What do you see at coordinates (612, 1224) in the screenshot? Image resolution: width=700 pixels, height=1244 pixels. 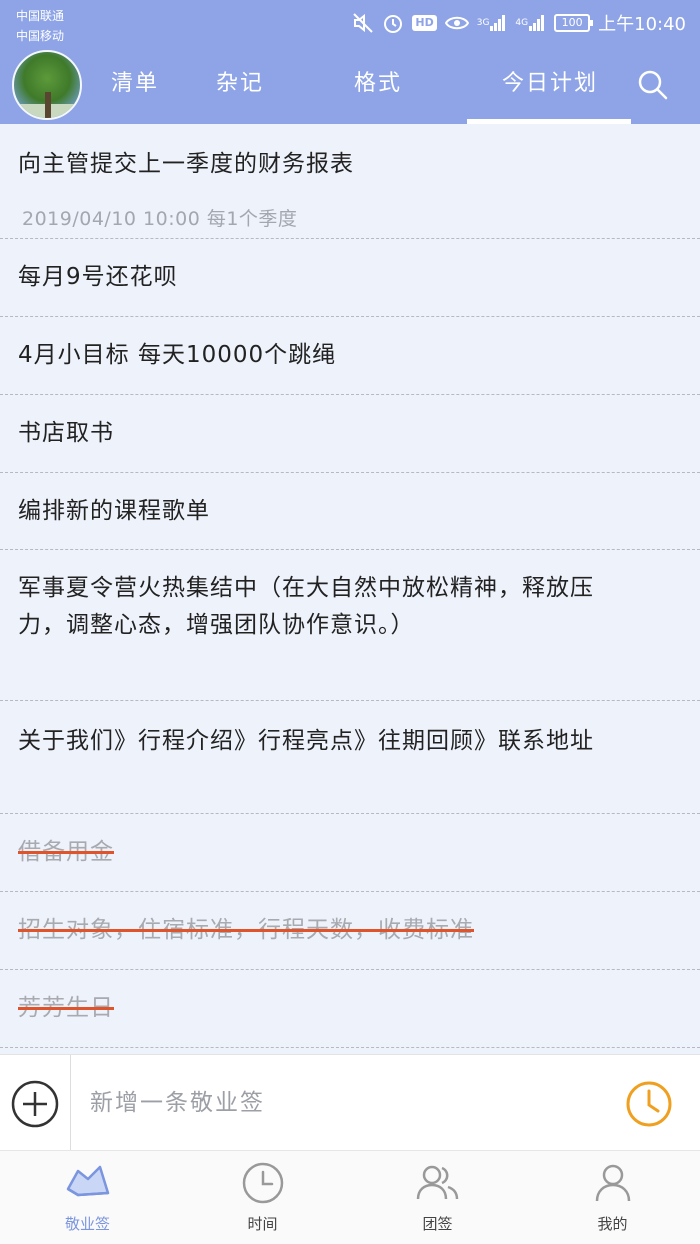 I see `nav-label: 我的` at bounding box center [612, 1224].